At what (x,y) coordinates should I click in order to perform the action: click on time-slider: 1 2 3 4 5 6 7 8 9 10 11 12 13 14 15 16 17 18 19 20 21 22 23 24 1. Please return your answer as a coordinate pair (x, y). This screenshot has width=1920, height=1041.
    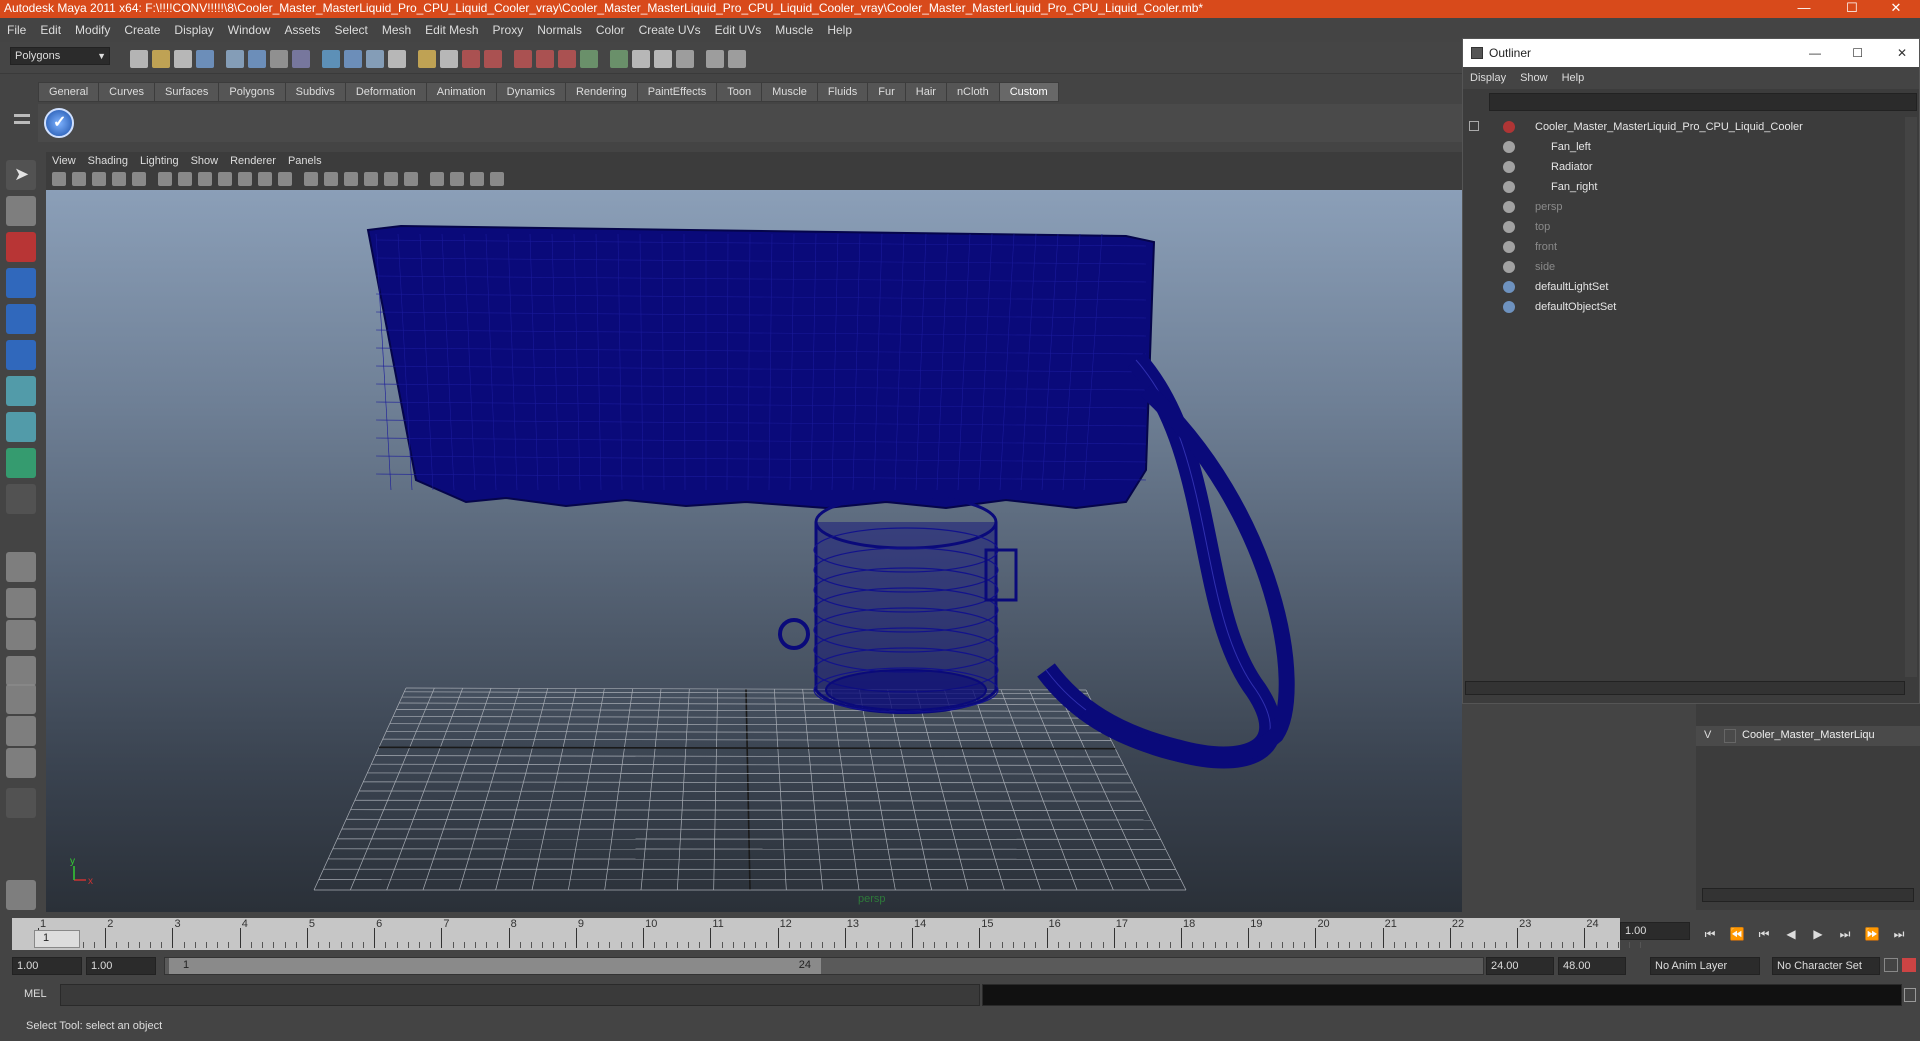
    Looking at the image, I should click on (827, 934).